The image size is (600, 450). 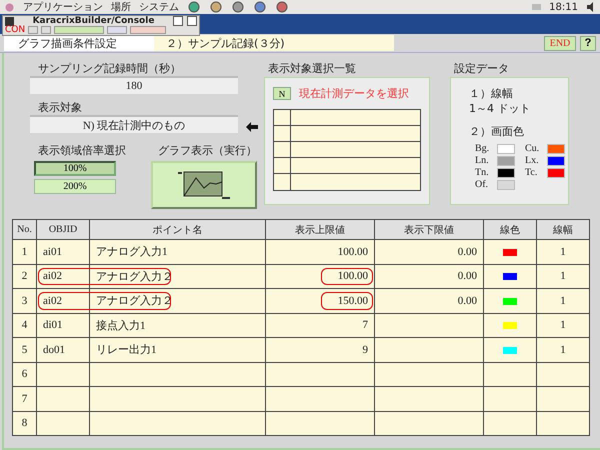 What do you see at coordinates (192, 21) in the screenshot?
I see `close-button` at bounding box center [192, 21].